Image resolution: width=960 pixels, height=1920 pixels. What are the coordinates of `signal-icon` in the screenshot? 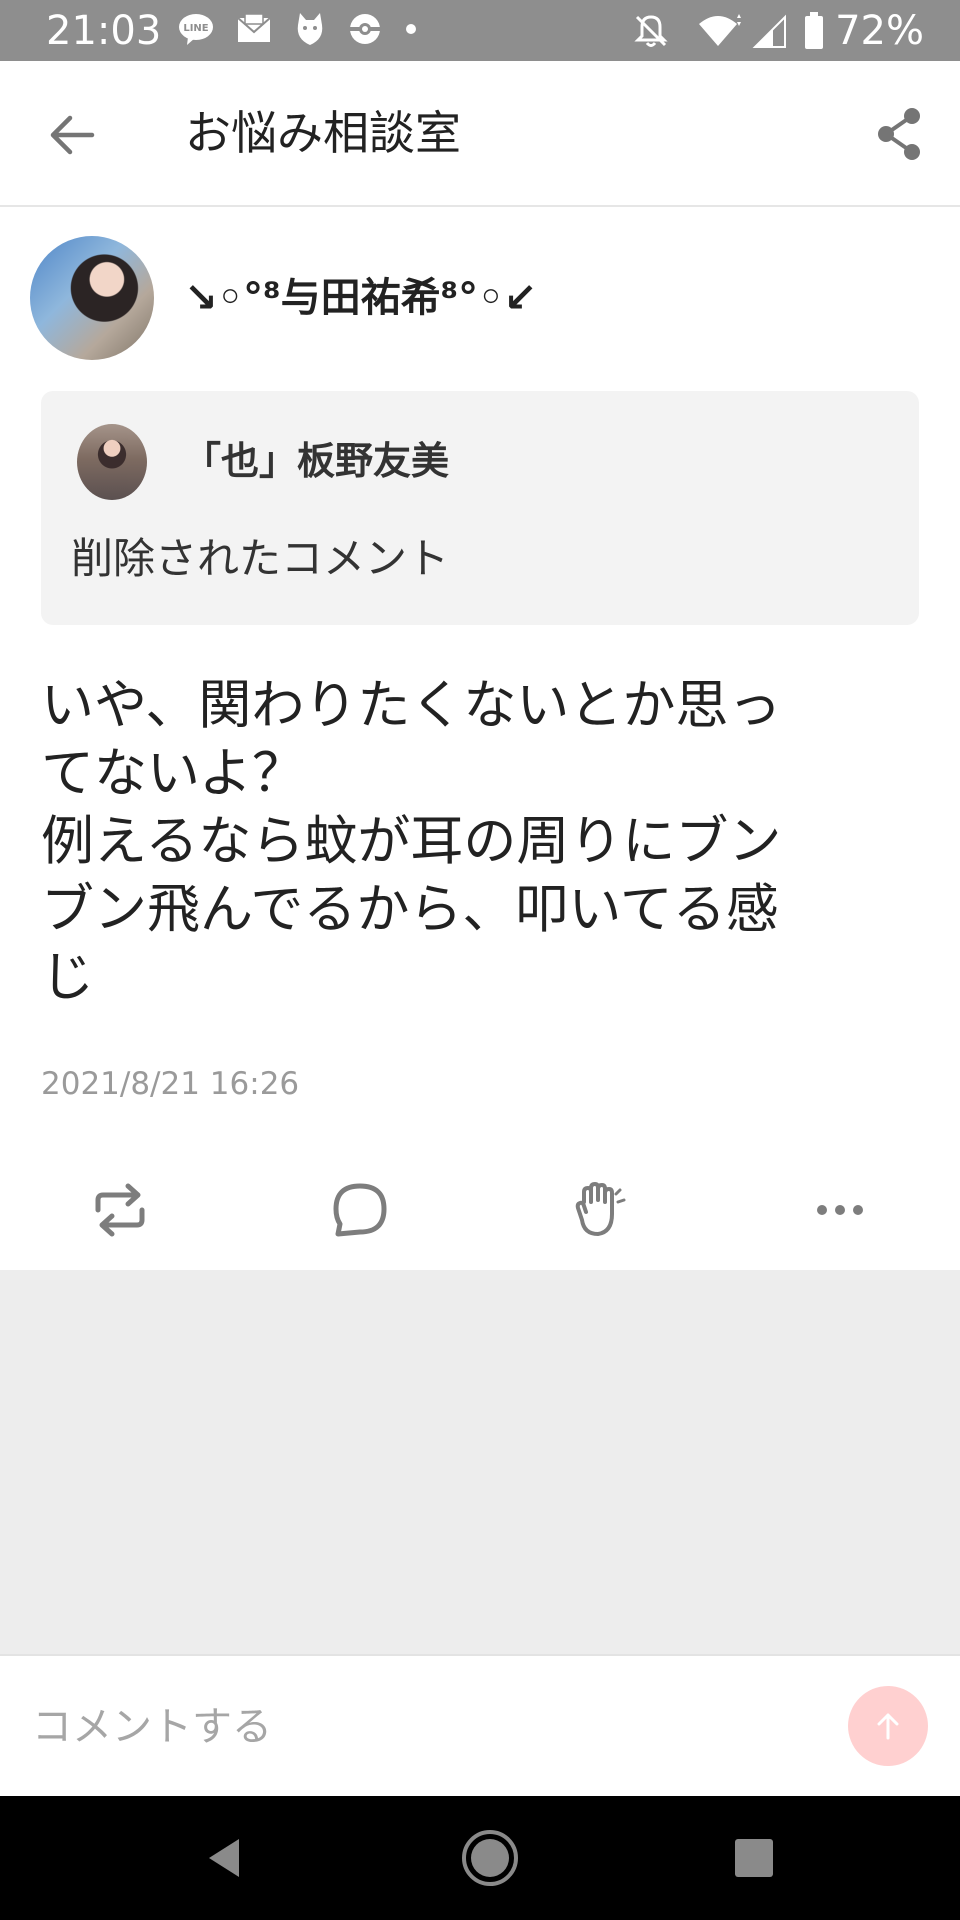 It's located at (769, 31).